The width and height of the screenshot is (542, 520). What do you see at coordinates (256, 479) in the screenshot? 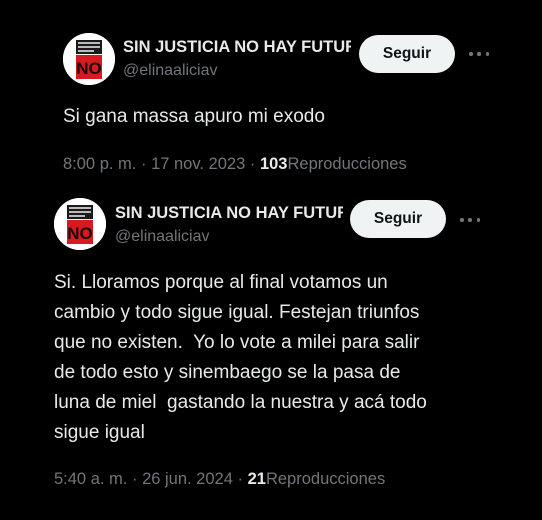
I see `views-count: 21` at bounding box center [256, 479].